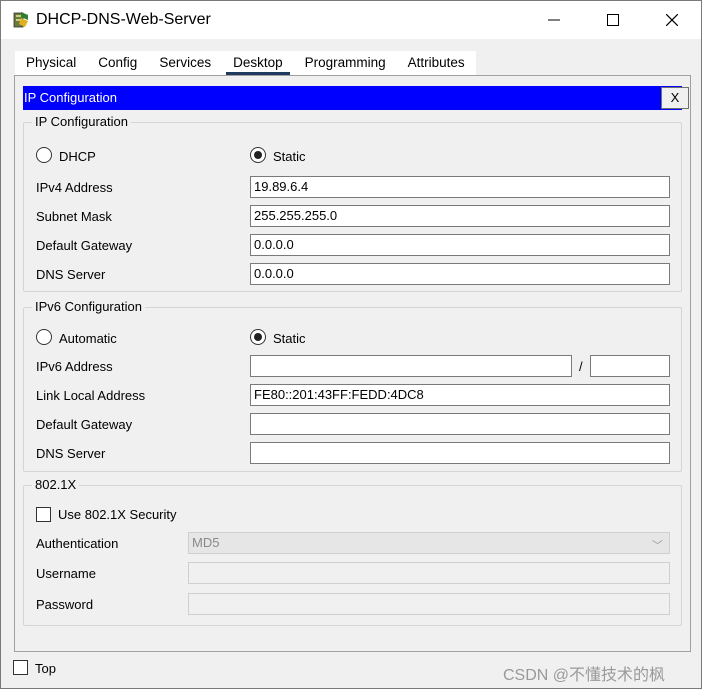 The height and width of the screenshot is (689, 702). I want to click on tab-config: Config, so click(117, 63).